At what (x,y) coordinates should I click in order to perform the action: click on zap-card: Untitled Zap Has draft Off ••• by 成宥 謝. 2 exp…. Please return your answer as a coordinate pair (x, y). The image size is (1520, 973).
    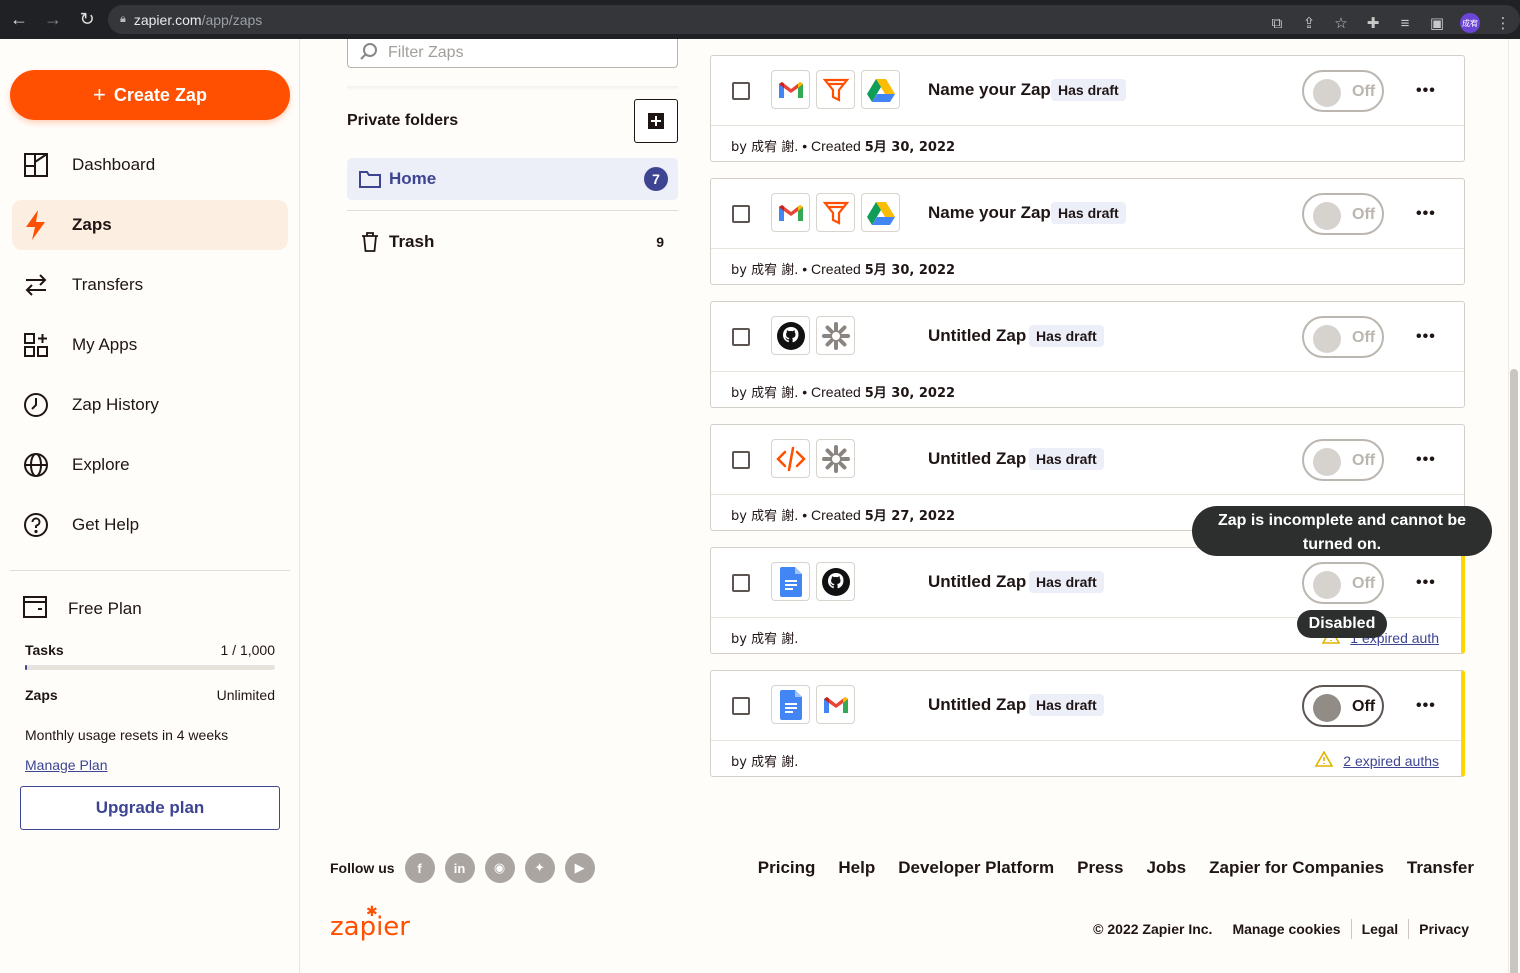
    Looking at the image, I should click on (1087, 723).